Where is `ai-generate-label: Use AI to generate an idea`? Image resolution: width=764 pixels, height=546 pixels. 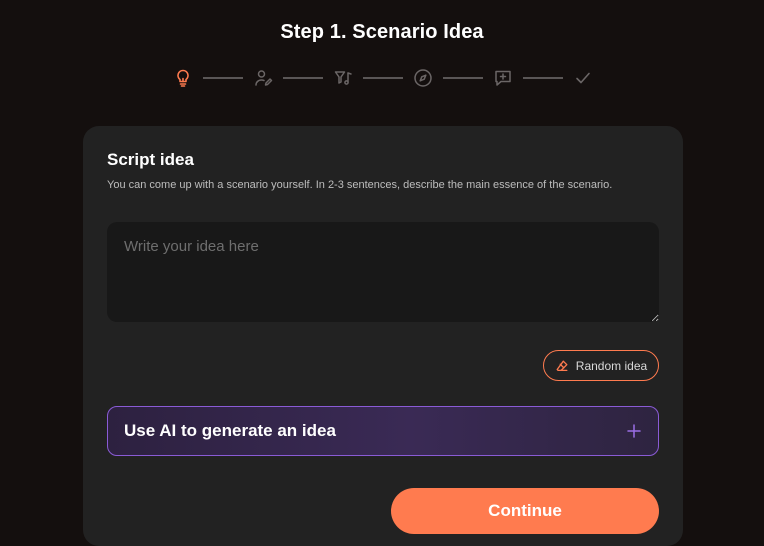 ai-generate-label: Use AI to generate an idea is located at coordinates (230, 430).